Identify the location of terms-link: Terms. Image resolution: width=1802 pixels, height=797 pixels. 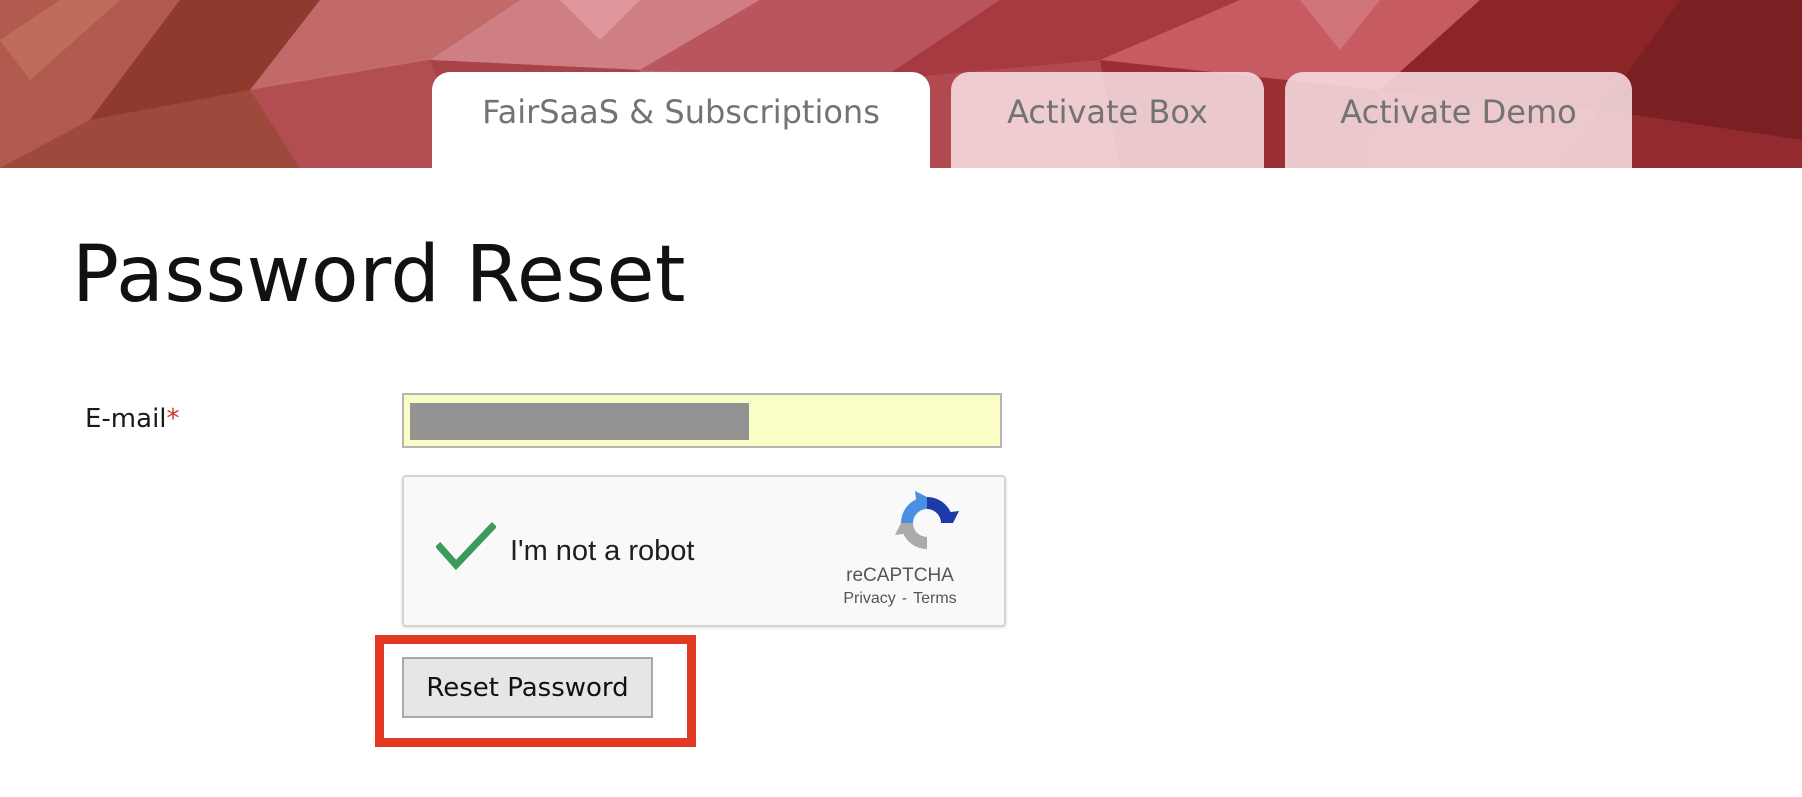
(935, 598).